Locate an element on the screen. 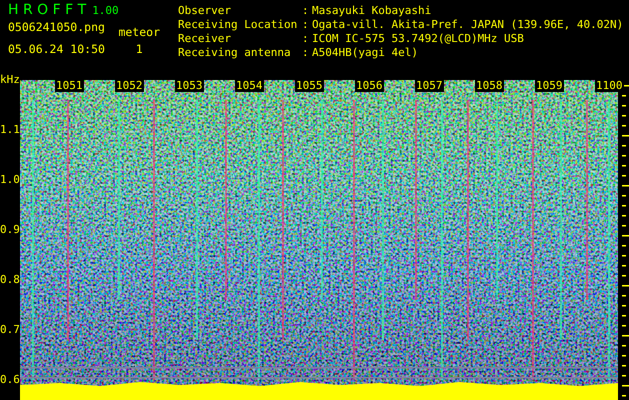 The width and height of the screenshot is (629, 400). info-value: ICOM IC-575 53.7492(@LCD)MHz USB is located at coordinates (418, 39).